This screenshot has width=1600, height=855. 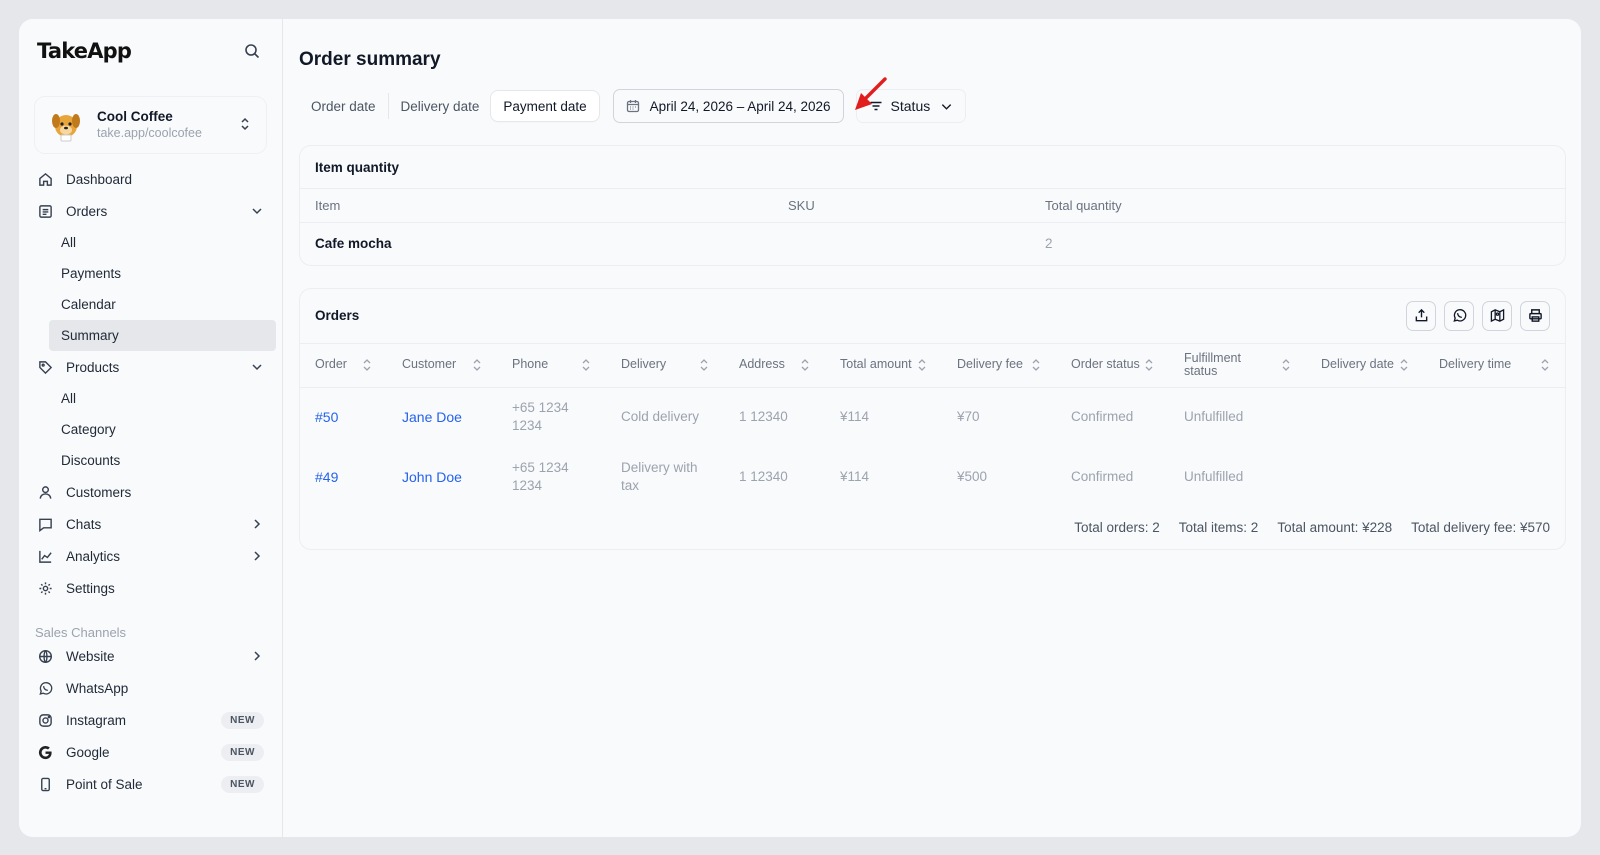 What do you see at coordinates (162, 335) in the screenshot?
I see `nav-orders-summary: Summary` at bounding box center [162, 335].